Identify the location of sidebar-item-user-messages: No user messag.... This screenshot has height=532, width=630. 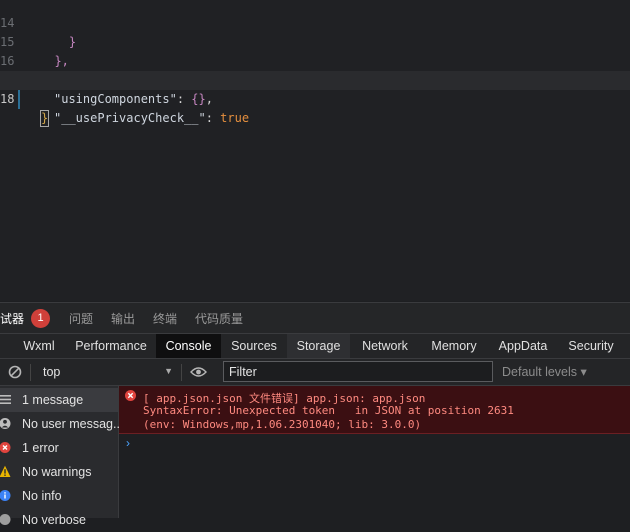
(61, 424).